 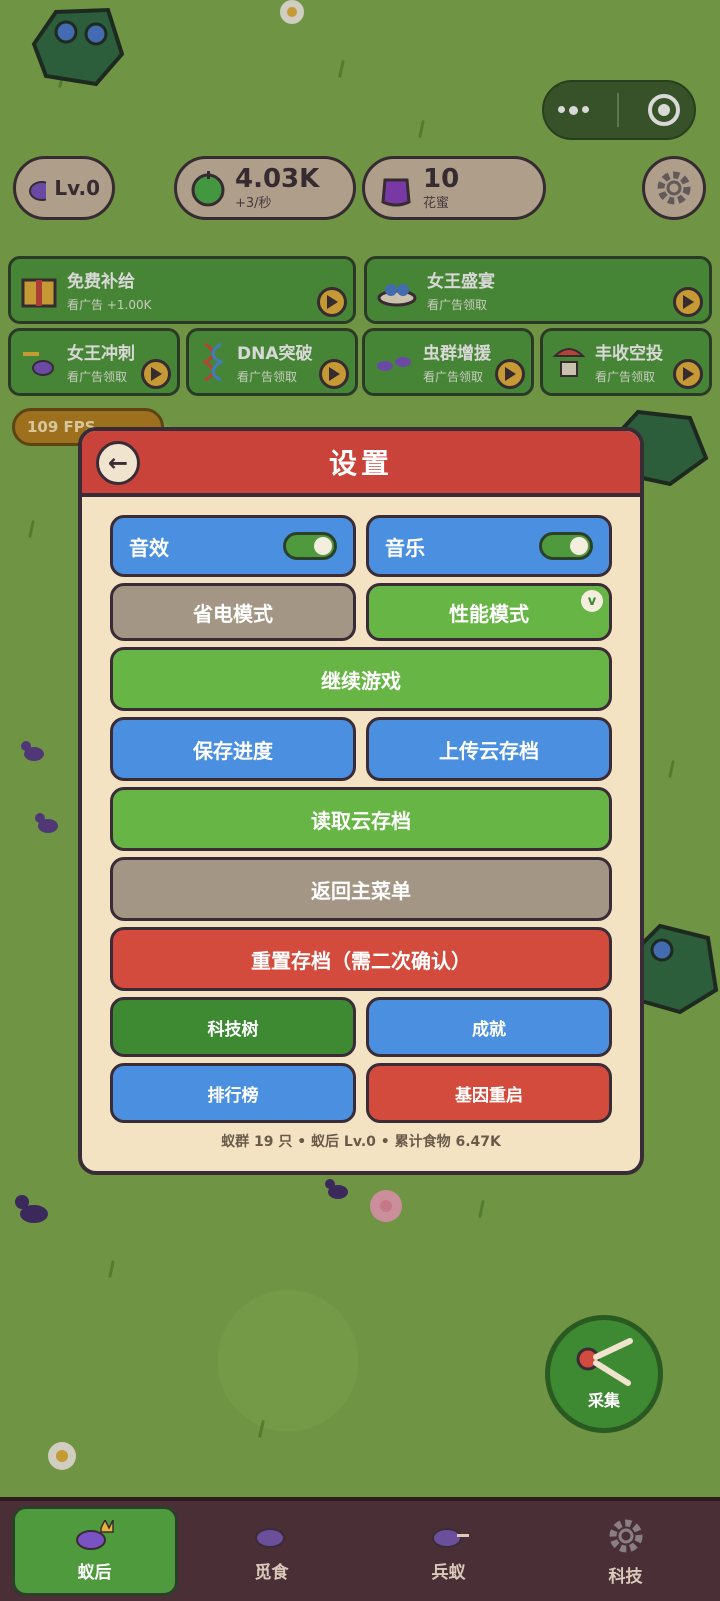 I want to click on upload-cloud-save-button: 上传云存档, so click(x=489, y=749).